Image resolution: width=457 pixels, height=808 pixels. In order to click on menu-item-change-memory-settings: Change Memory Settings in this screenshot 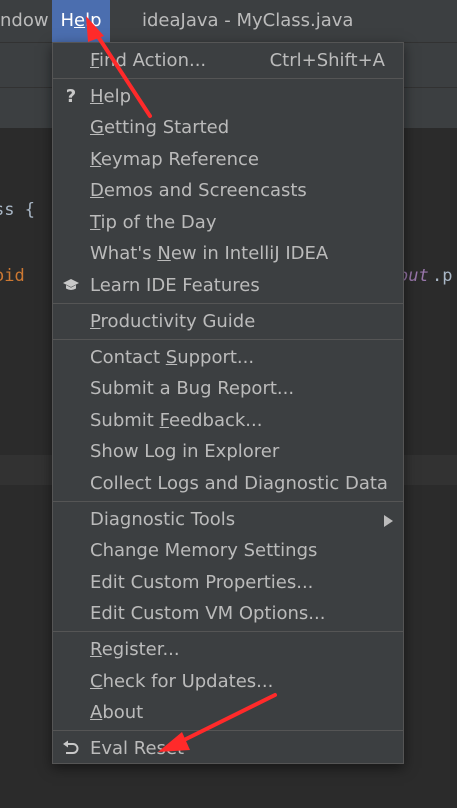, I will do `click(228, 550)`.